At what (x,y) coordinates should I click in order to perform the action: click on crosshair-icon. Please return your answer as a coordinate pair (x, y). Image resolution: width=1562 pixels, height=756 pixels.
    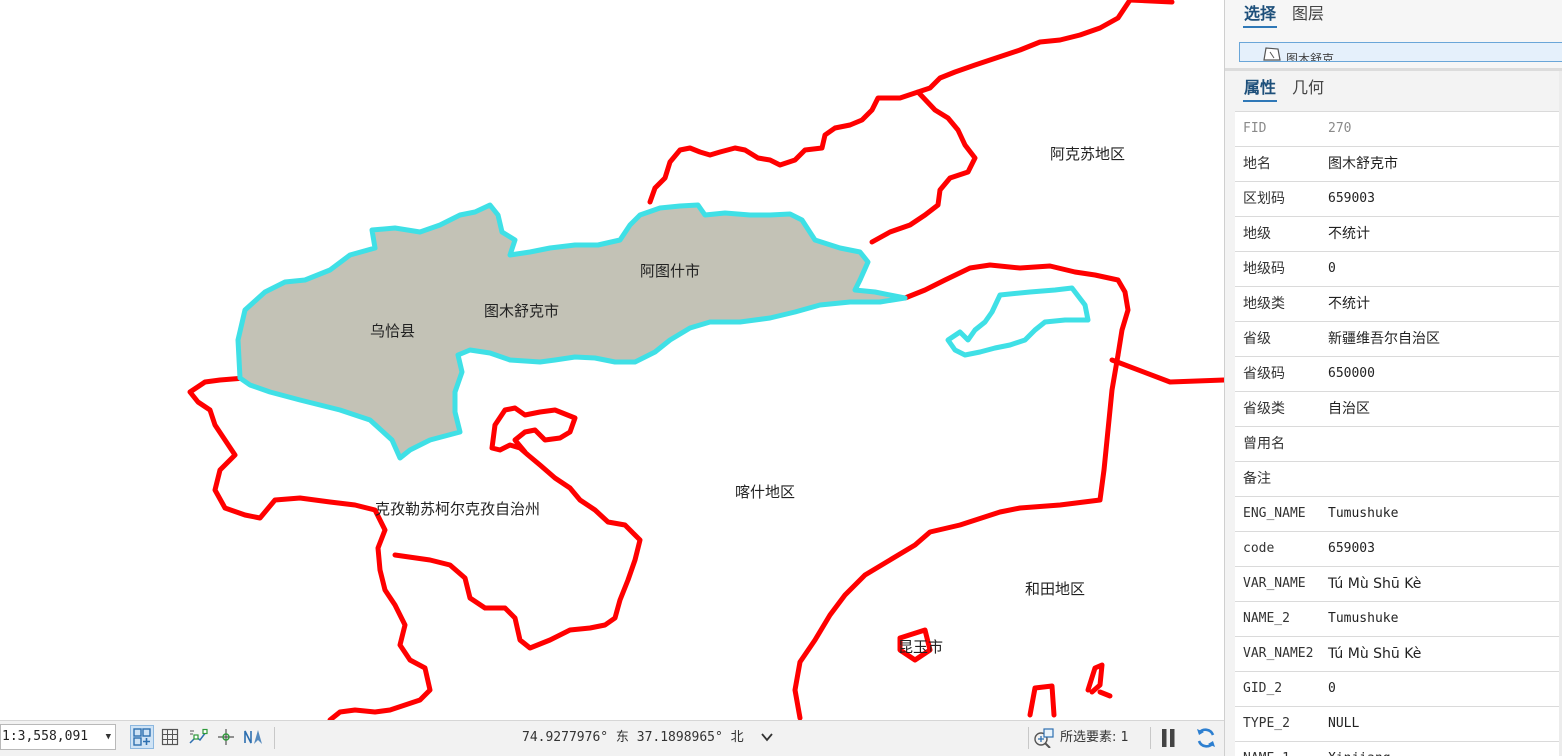
    Looking at the image, I should click on (226, 737).